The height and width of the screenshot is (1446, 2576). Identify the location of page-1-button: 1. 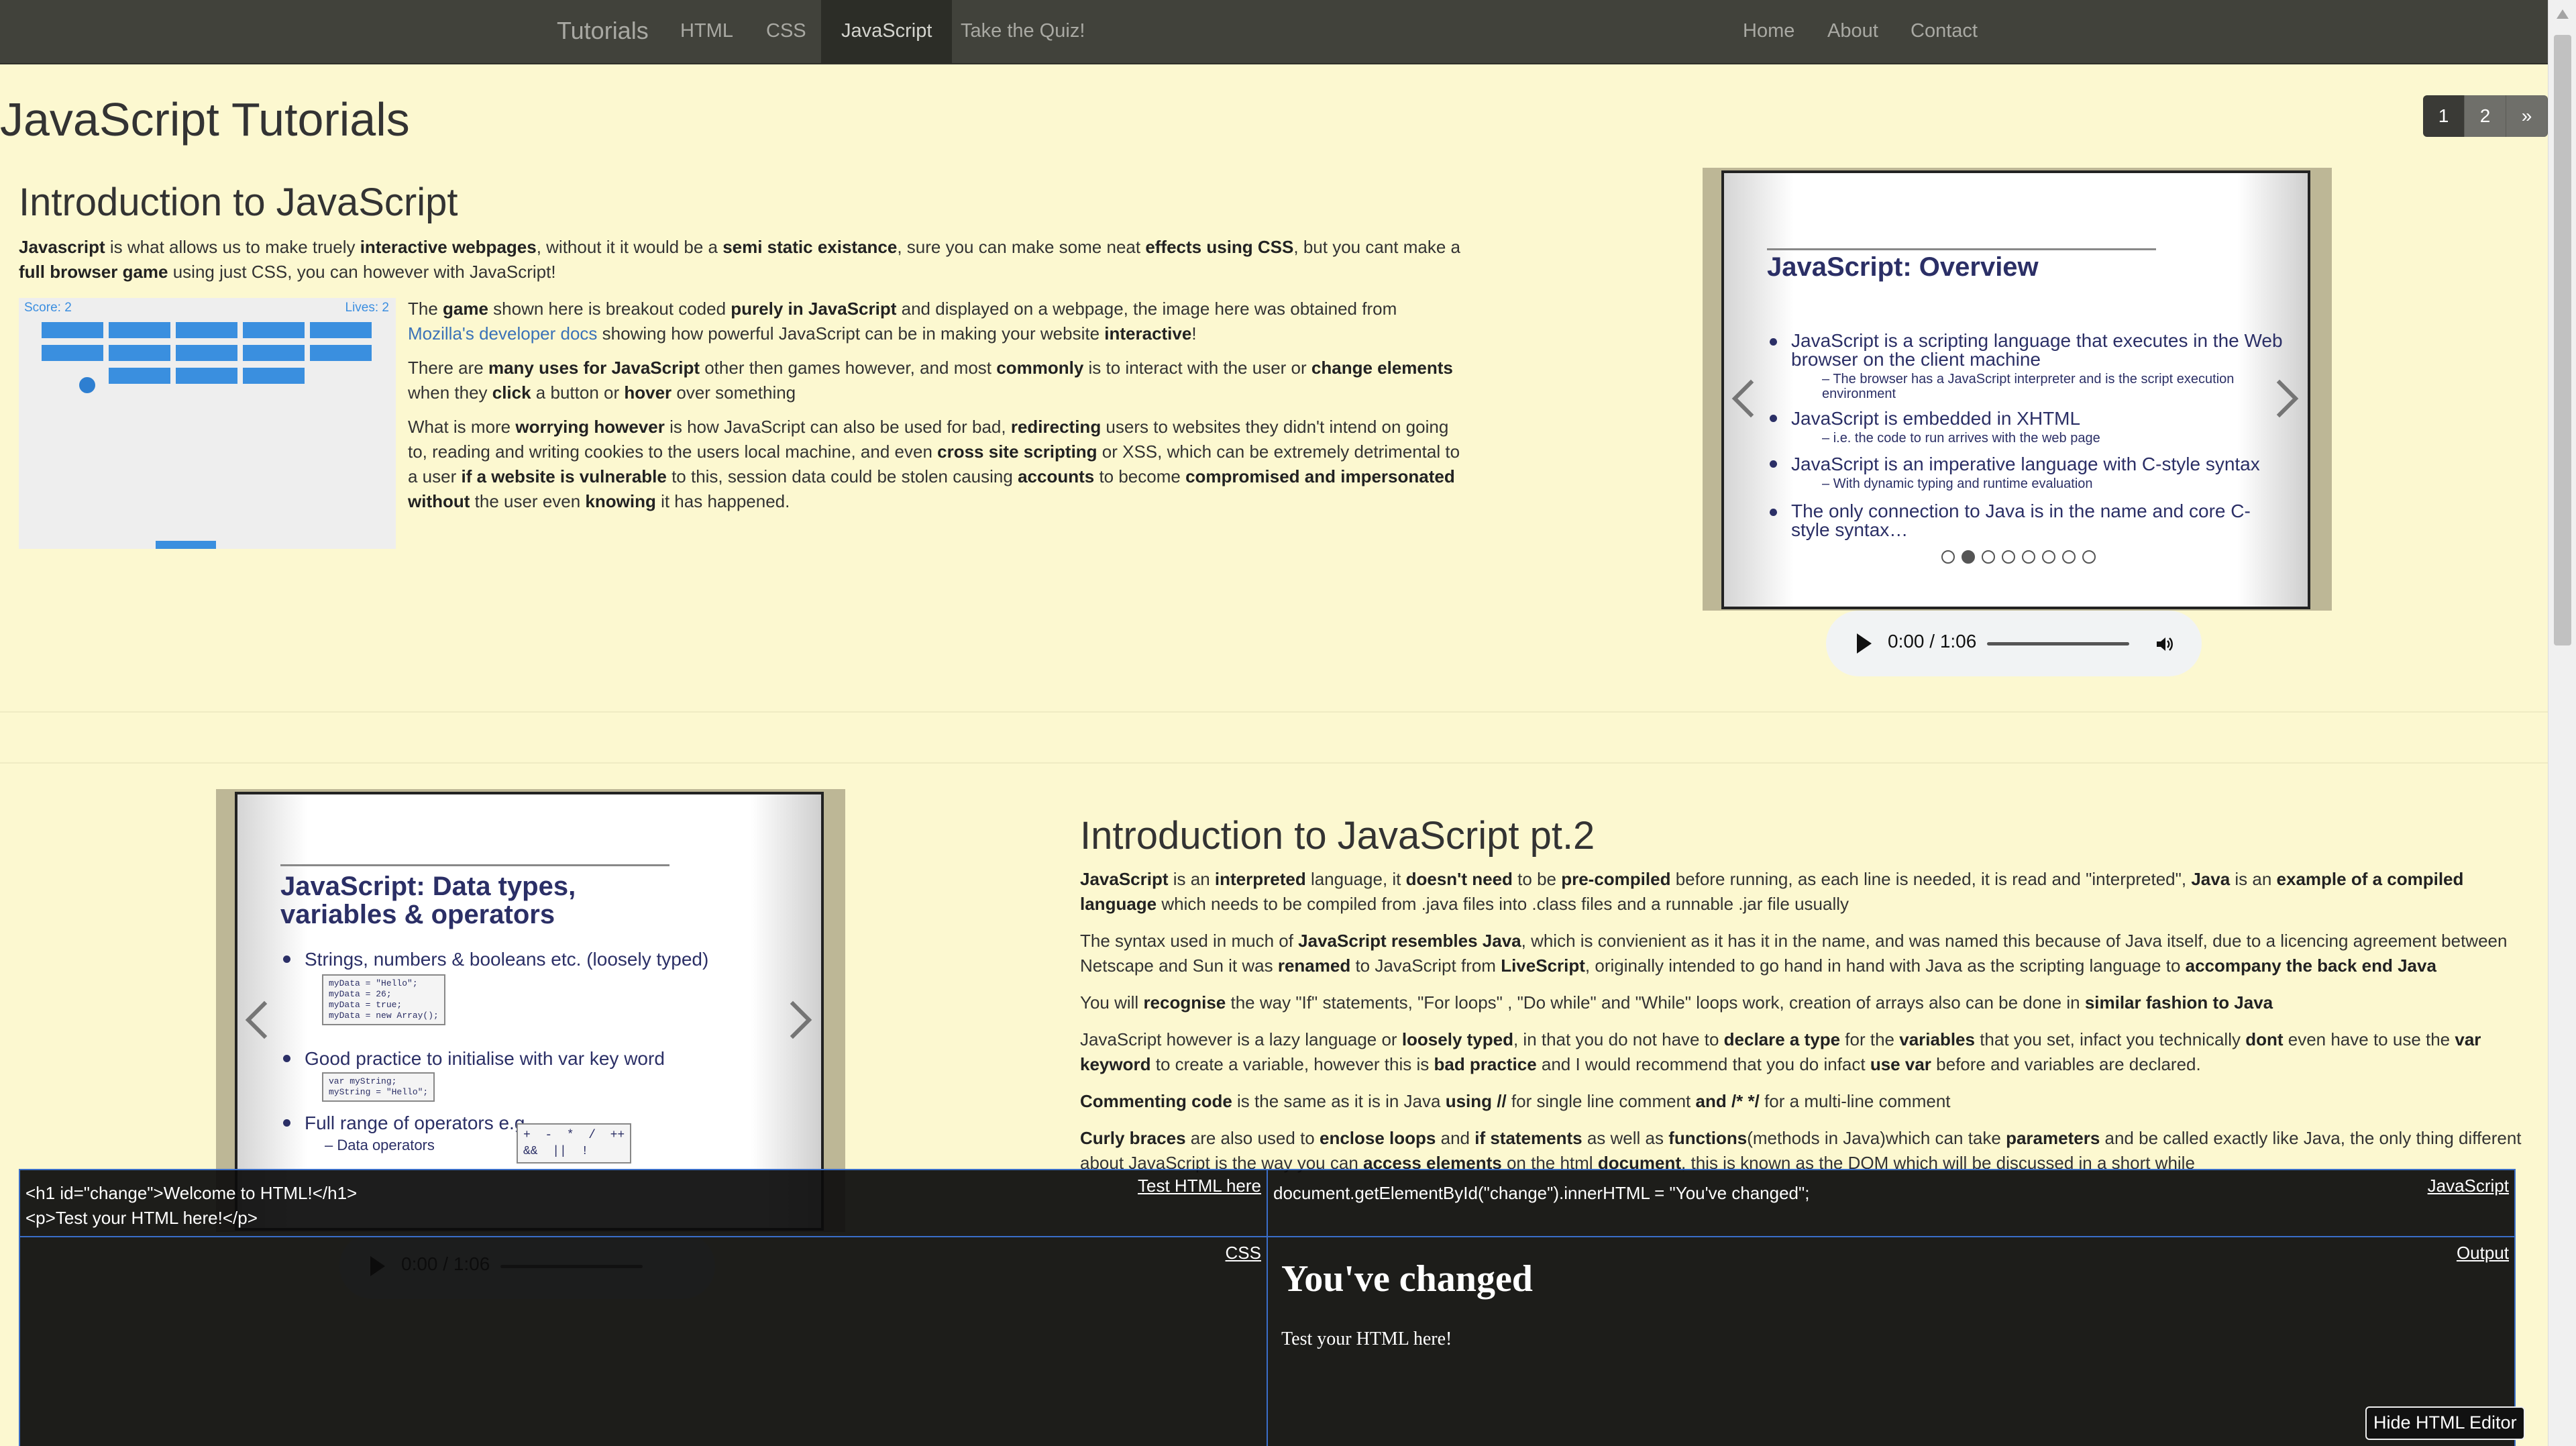
(2444, 116).